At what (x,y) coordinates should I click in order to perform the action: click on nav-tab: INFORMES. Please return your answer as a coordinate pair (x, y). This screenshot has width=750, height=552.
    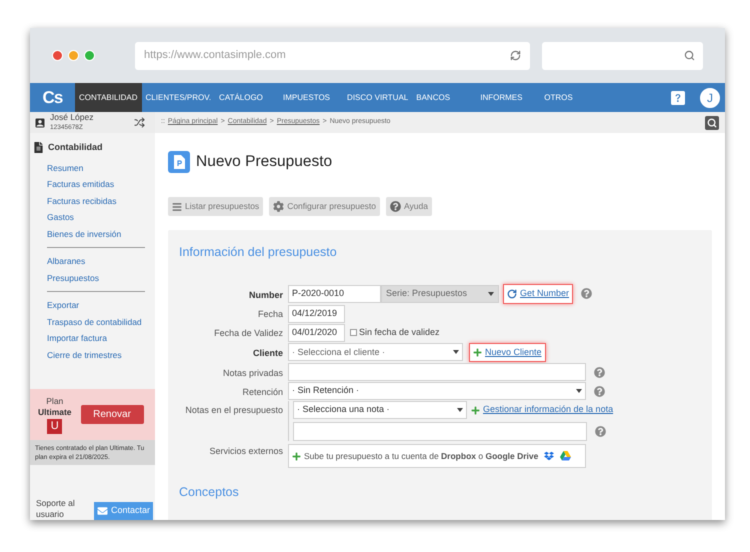
    Looking at the image, I should click on (508, 97).